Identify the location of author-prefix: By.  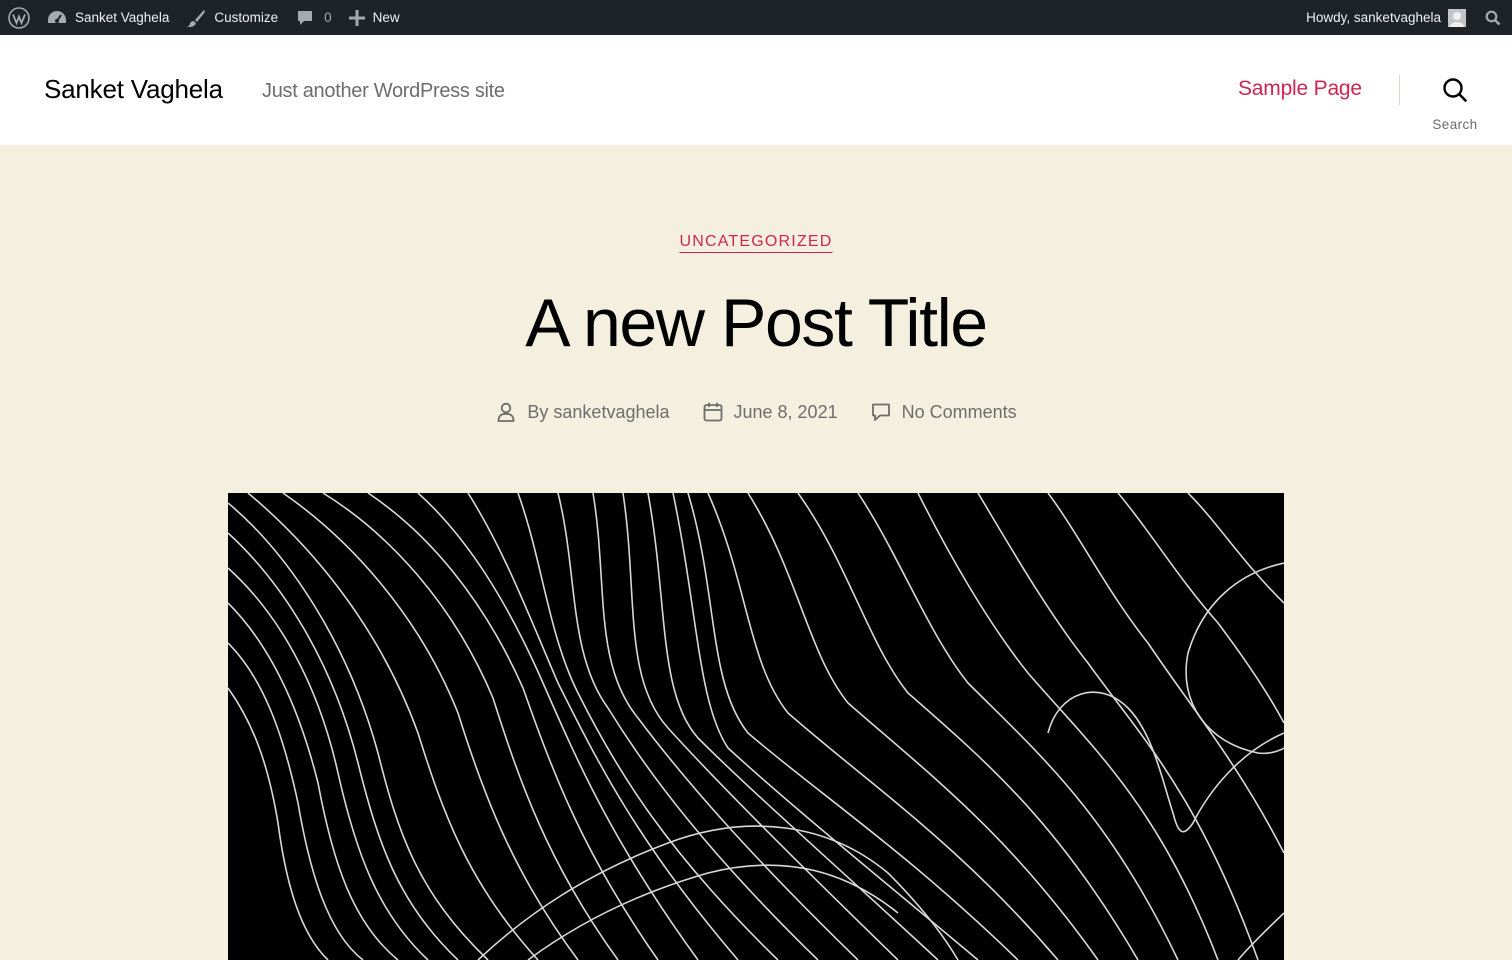
(538, 411).